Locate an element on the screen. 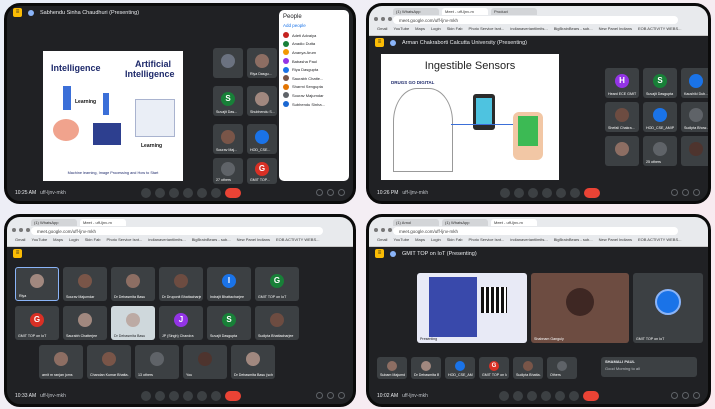 The width and height of the screenshot is (715, 409). participant-tile: Subam Majumder is located at coordinates (392, 368).